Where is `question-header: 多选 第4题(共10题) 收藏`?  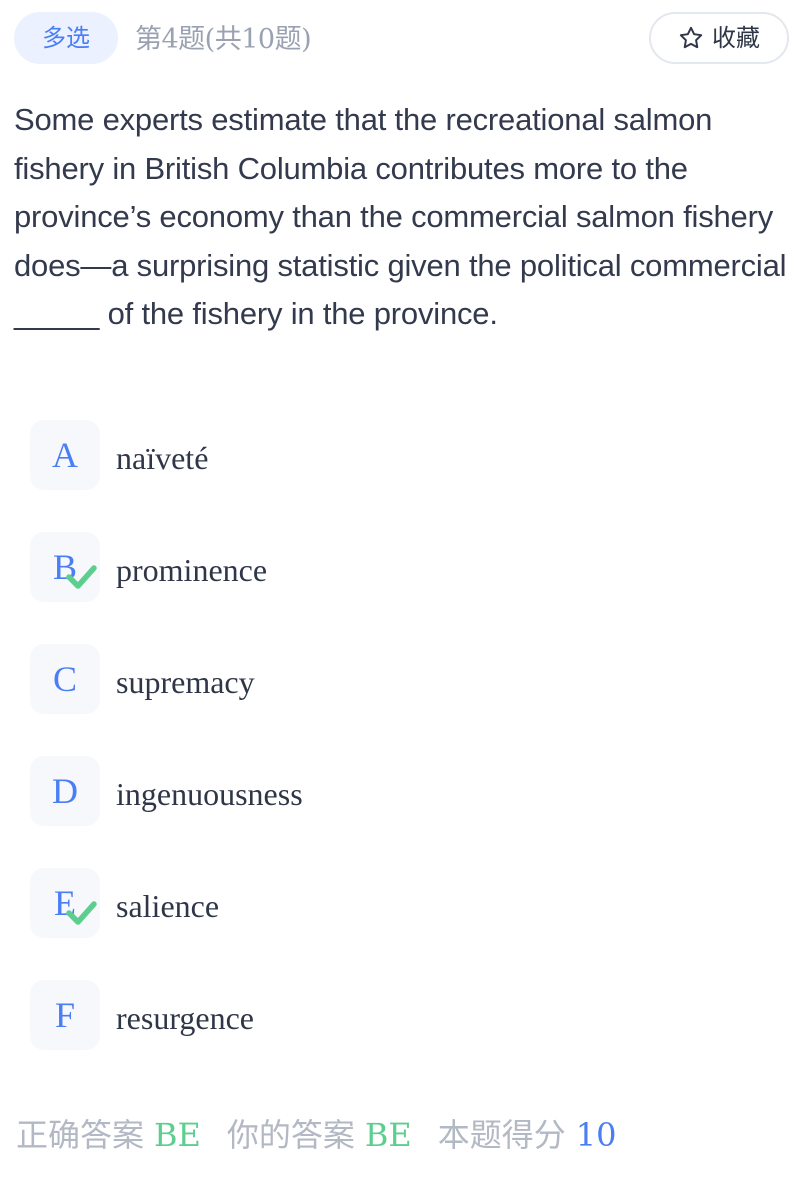 question-header: 多选 第4题(共10题) 收藏 is located at coordinates (406, 40).